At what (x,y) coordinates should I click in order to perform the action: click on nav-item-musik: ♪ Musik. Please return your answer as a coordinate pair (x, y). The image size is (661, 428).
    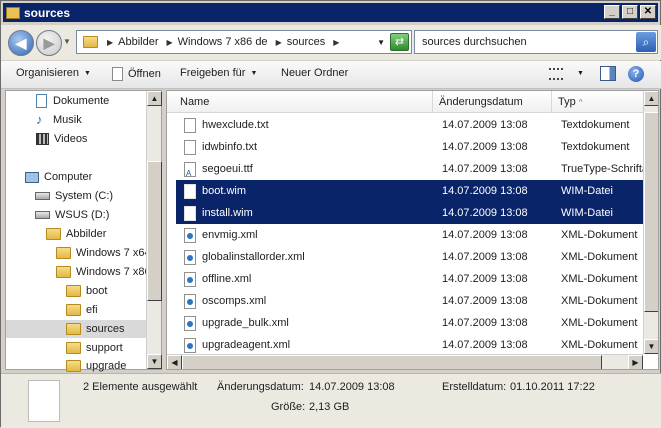
    Looking at the image, I should click on (59, 120).